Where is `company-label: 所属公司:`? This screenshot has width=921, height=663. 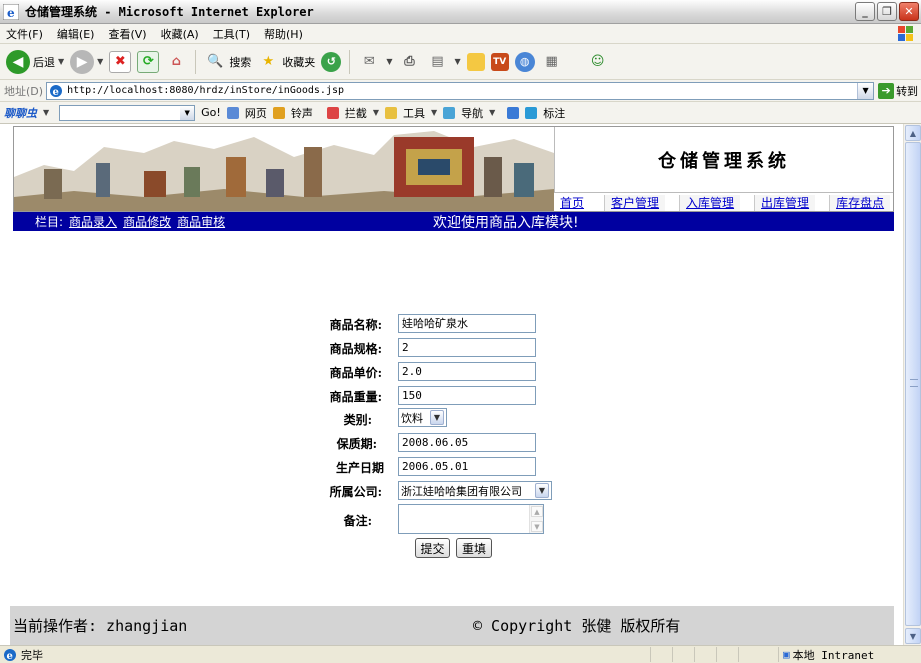
company-label: 所属公司: is located at coordinates (355, 492).